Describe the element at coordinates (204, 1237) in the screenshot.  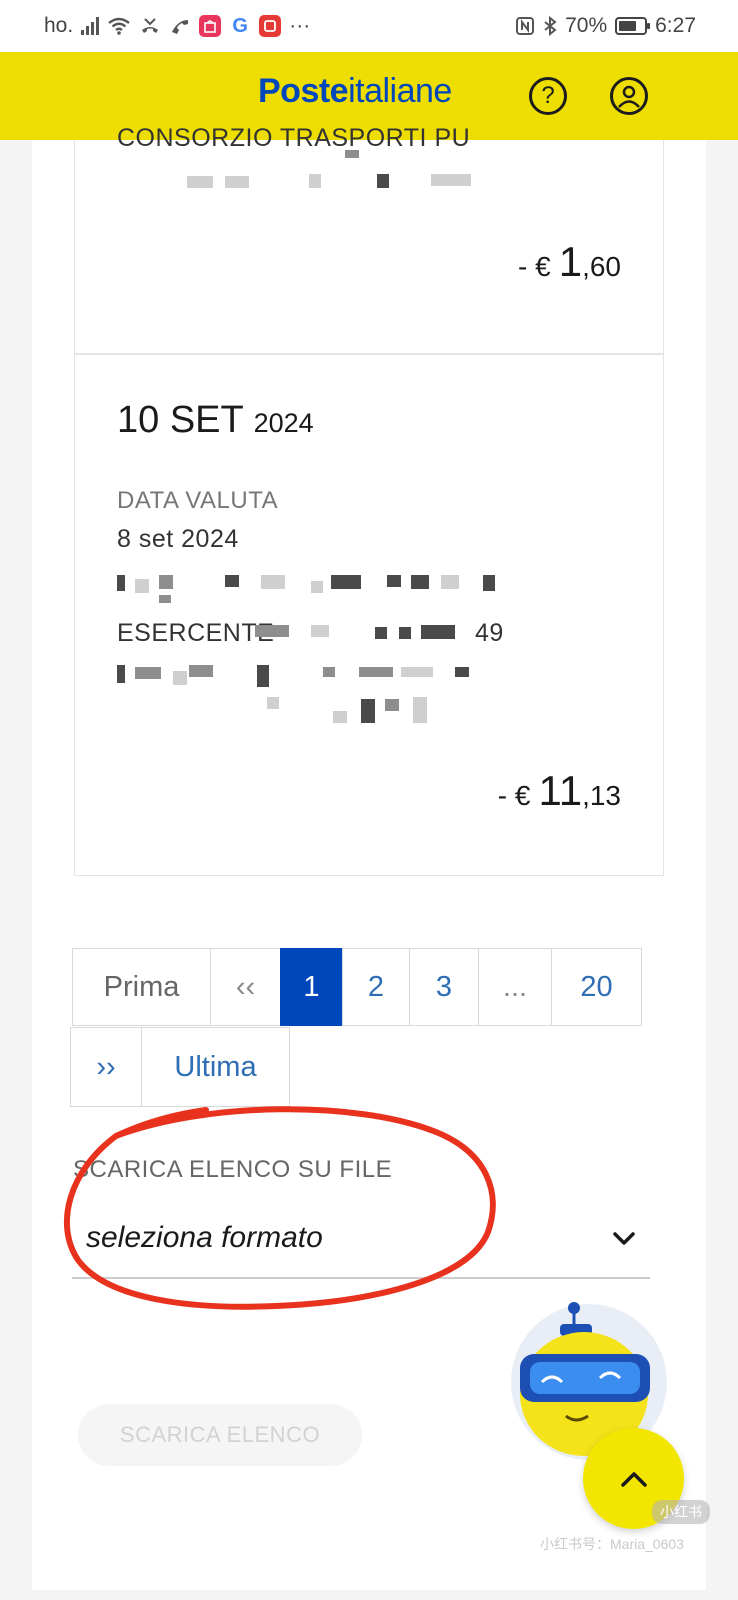
I see `download-format-value: seleziona formato` at that location.